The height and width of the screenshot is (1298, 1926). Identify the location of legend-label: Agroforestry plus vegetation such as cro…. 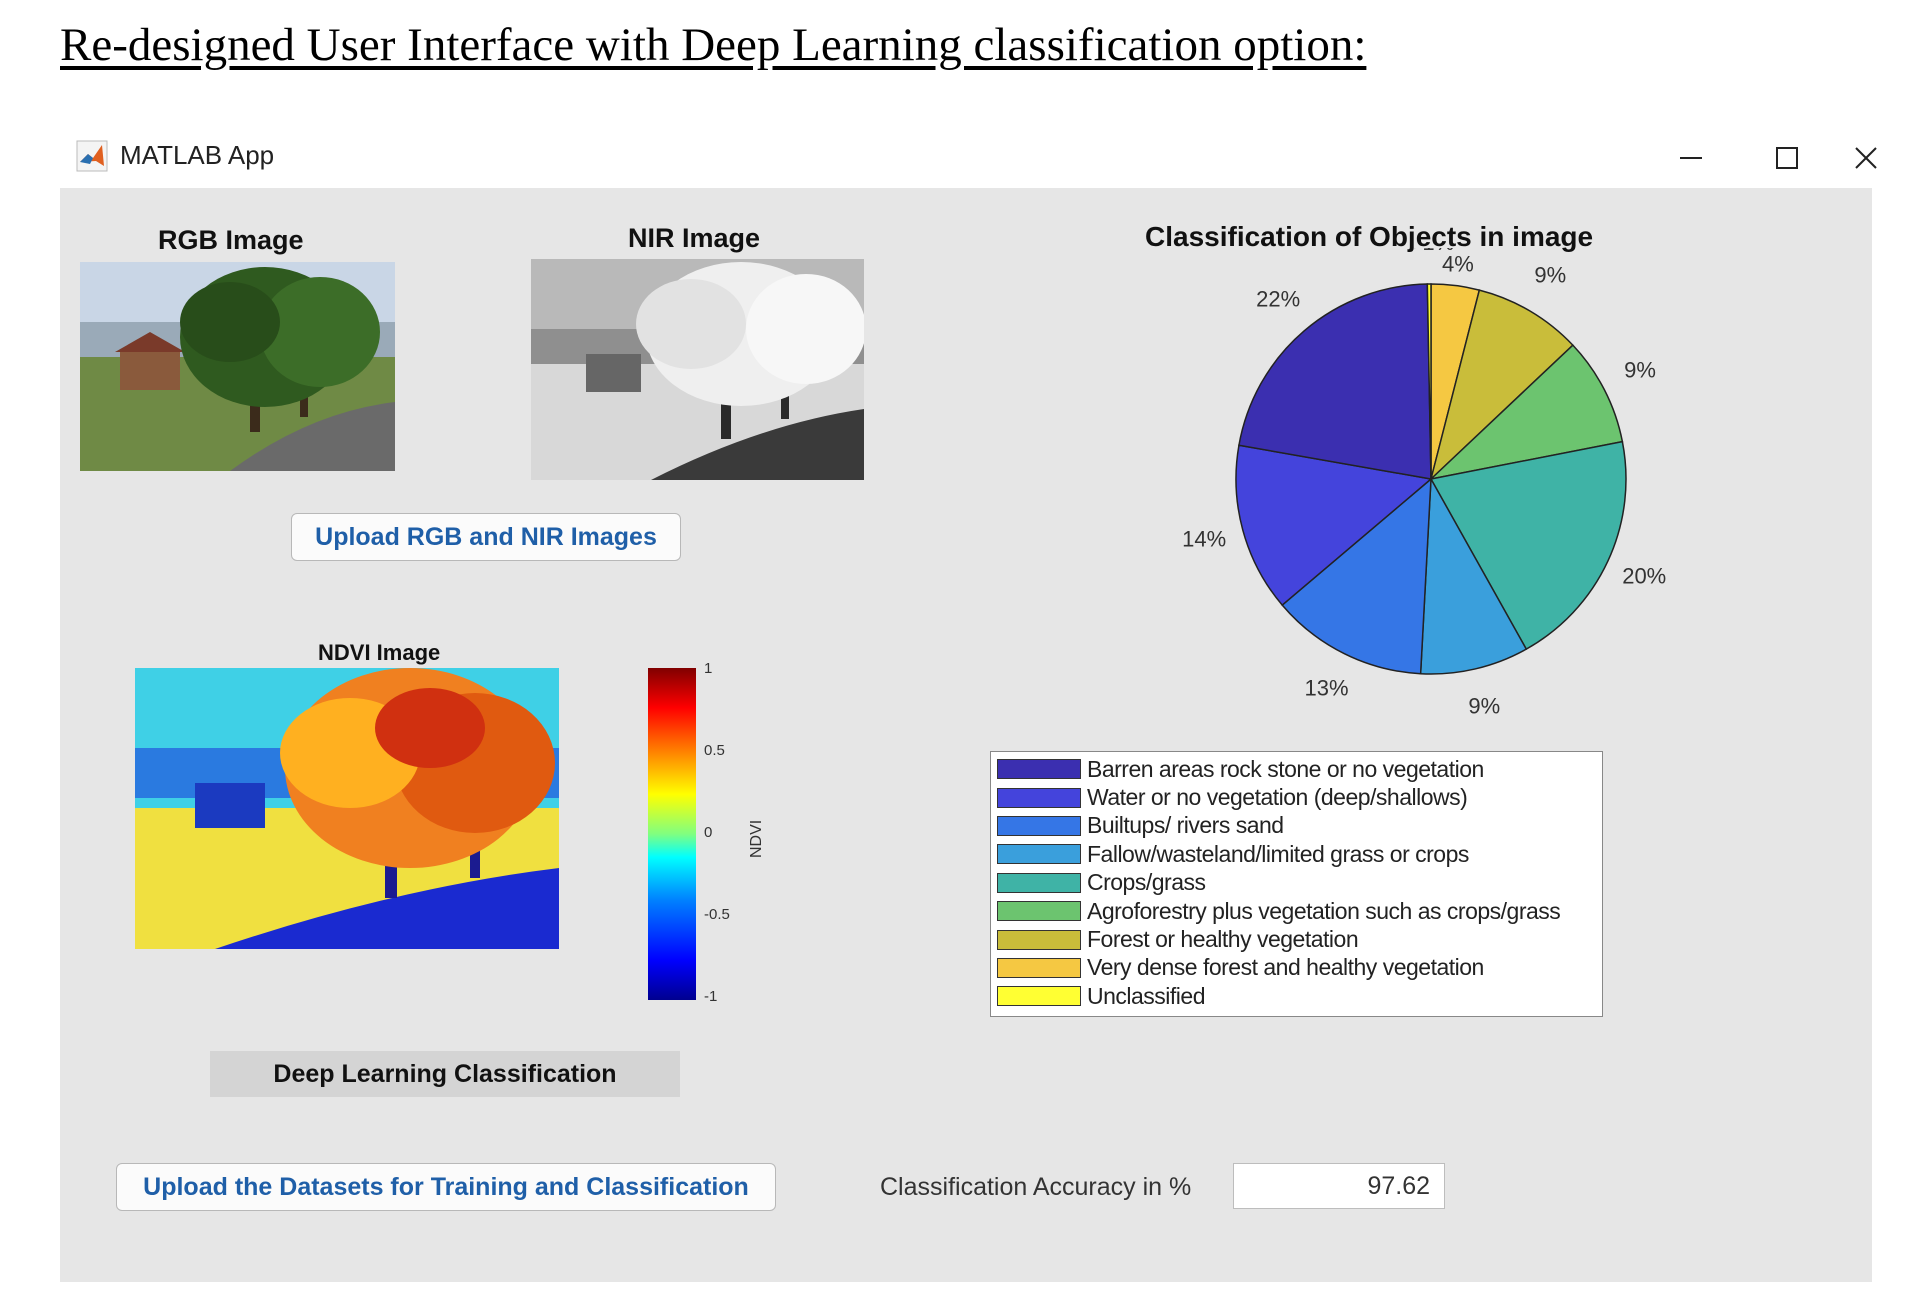
(1324, 910).